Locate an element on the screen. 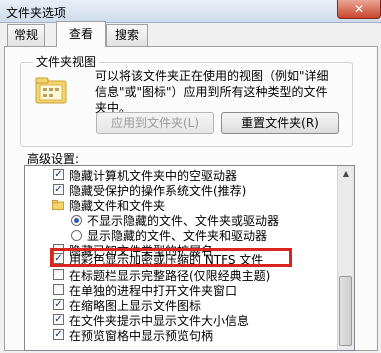 The width and height of the screenshot is (381, 353). tab-search: 搜索 is located at coordinates (127, 35).